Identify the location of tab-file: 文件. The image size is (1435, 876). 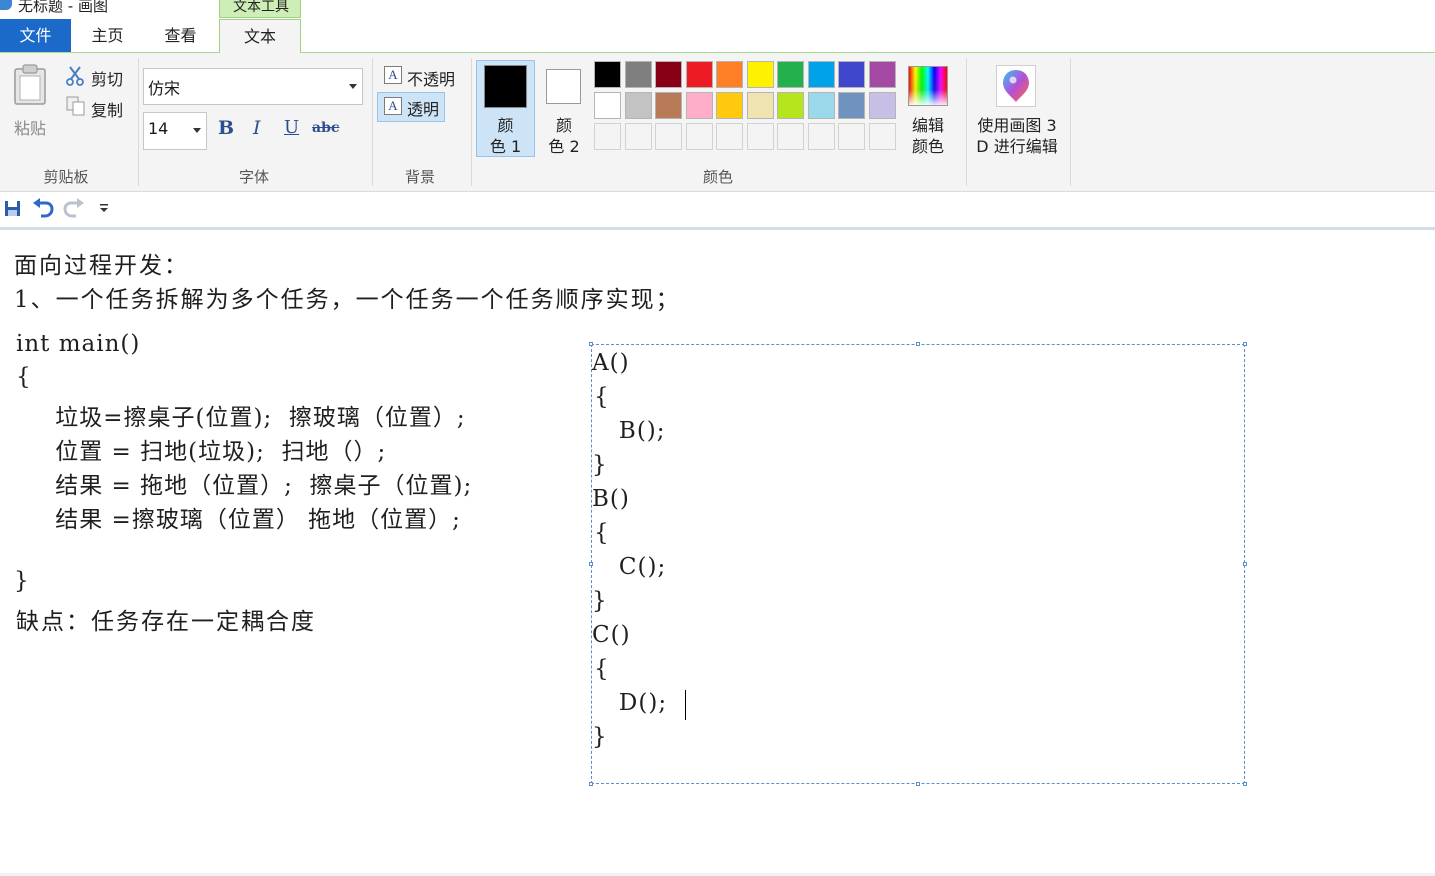
(35, 35).